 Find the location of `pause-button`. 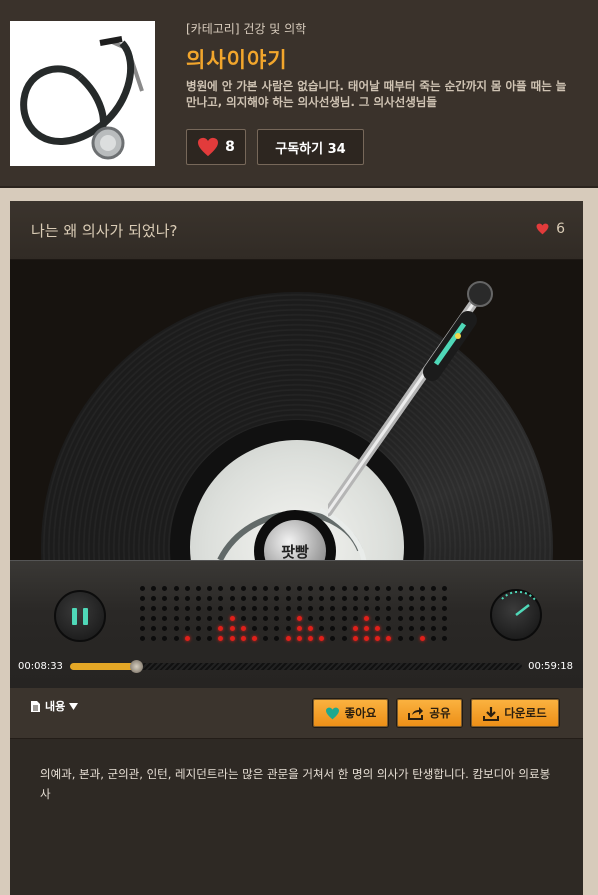

pause-button is located at coordinates (80, 616).